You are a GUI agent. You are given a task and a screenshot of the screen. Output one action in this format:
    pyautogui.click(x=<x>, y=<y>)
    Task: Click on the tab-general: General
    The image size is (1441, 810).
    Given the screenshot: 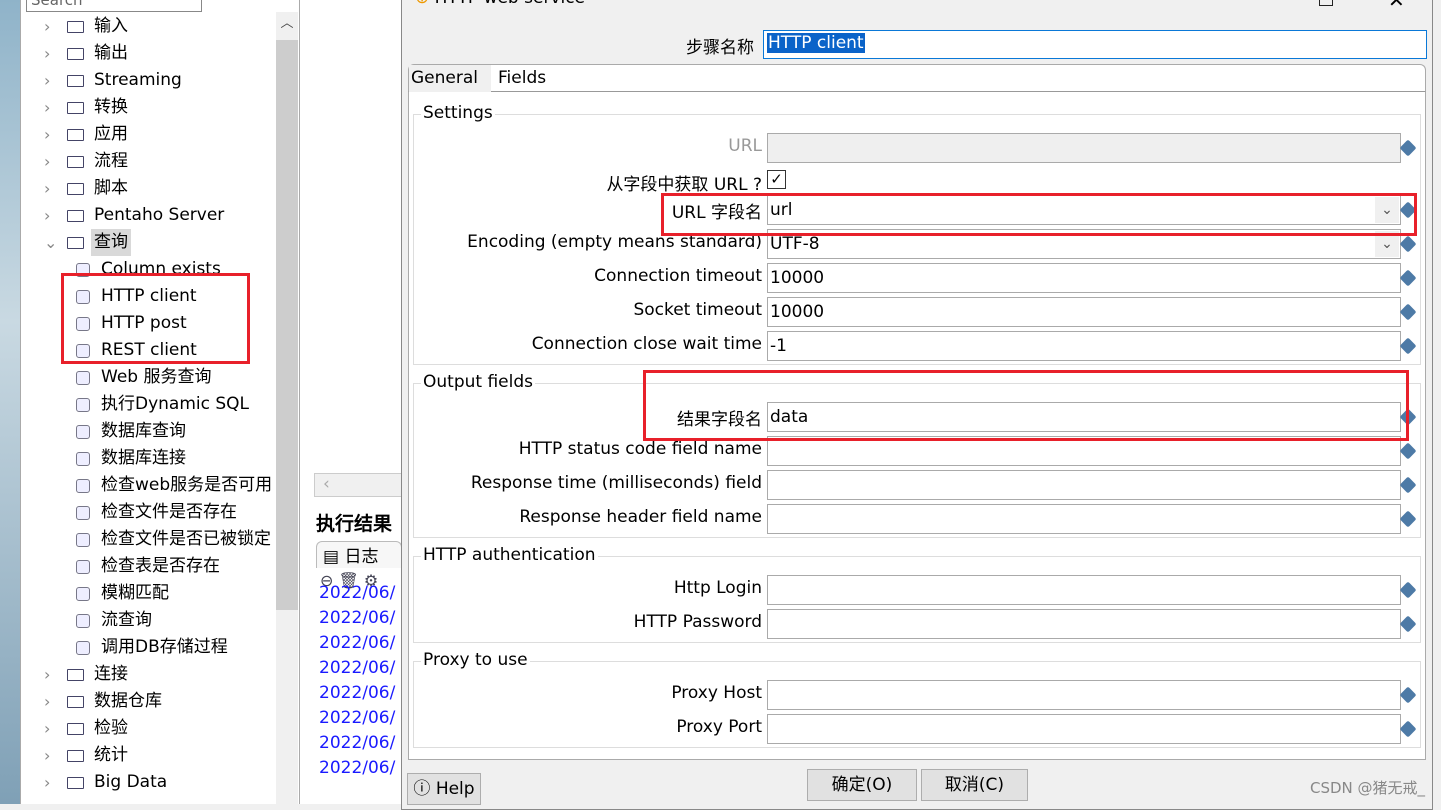 What is the action you would take?
    pyautogui.click(x=450, y=78)
    